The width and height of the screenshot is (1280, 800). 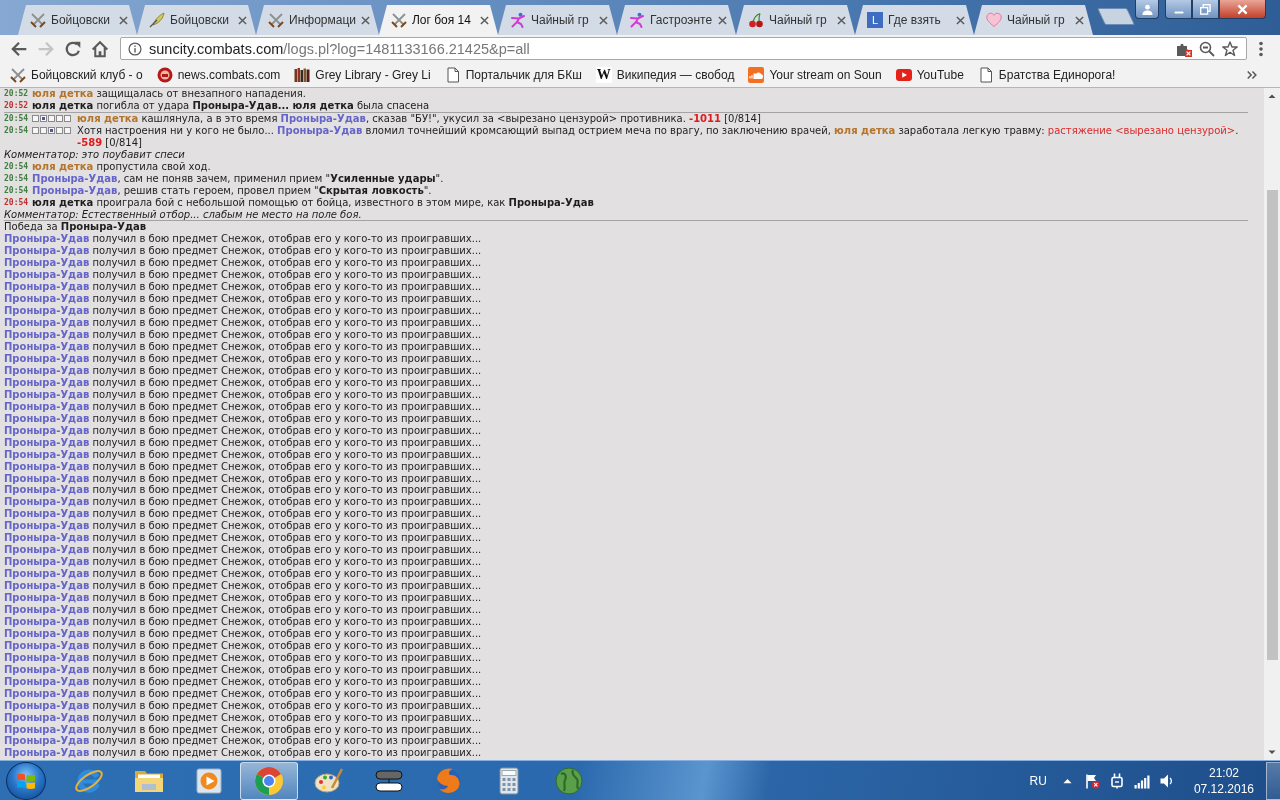 What do you see at coordinates (157, 20) in the screenshot?
I see `quill-icon` at bounding box center [157, 20].